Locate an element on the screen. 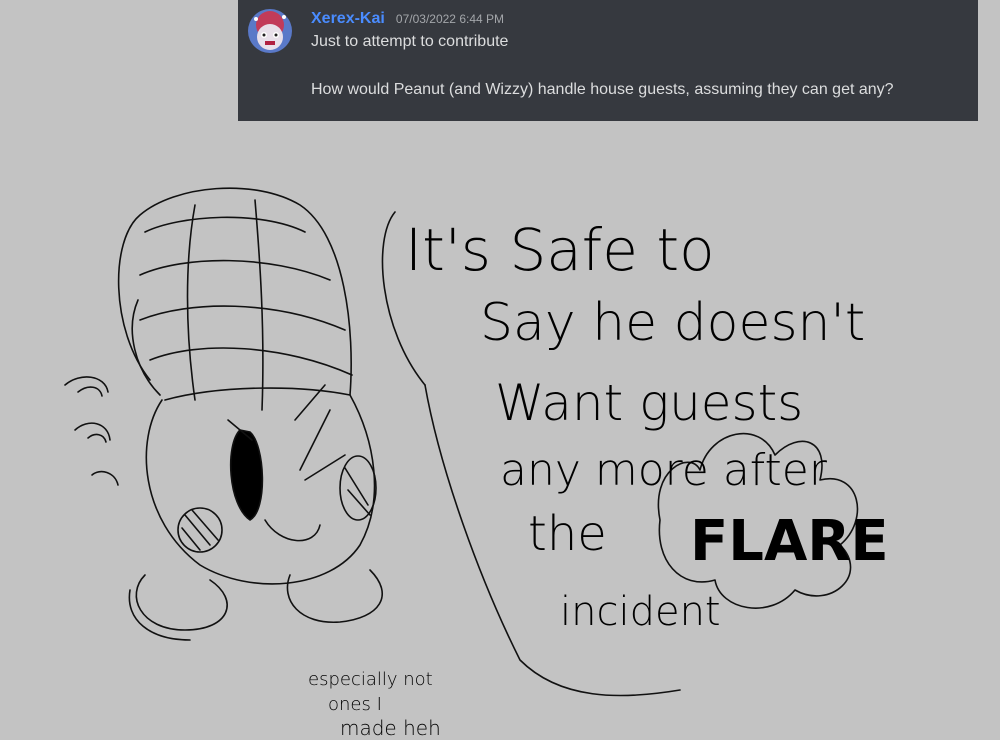  speech-line-1: It's Safe to is located at coordinates (560, 250).